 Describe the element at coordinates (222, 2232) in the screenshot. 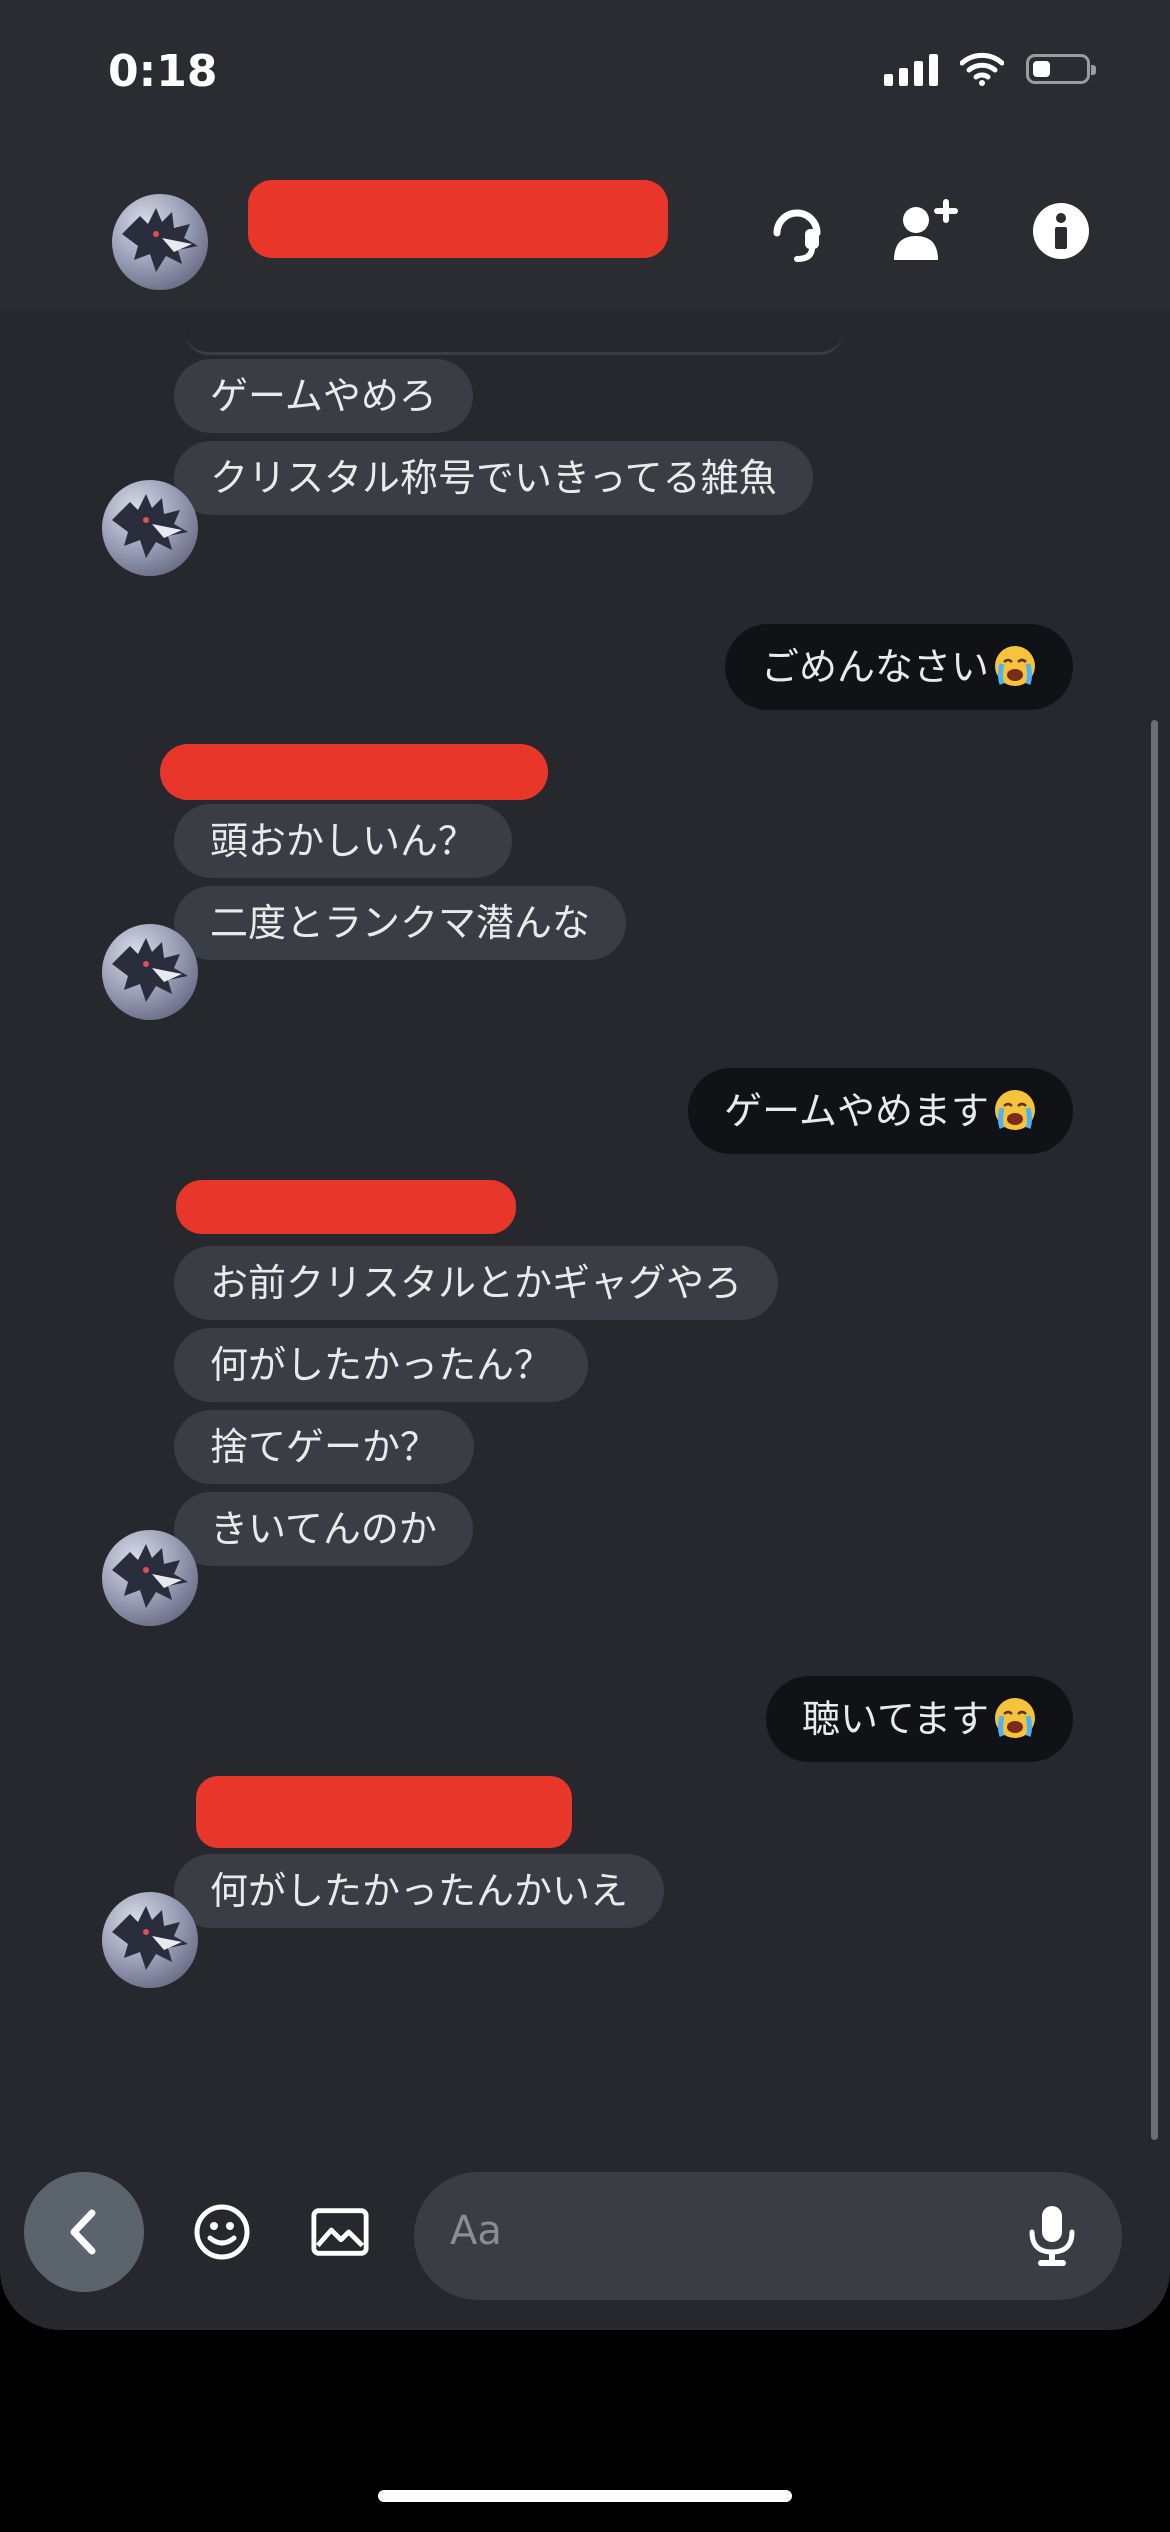

I see `emoji-icon` at that location.